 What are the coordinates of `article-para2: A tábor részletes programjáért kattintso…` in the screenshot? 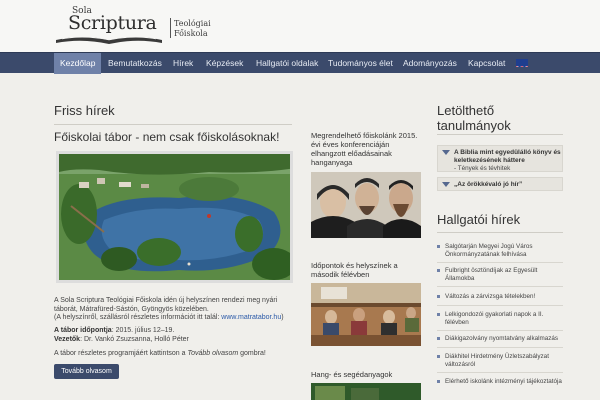 It's located at (176, 354).